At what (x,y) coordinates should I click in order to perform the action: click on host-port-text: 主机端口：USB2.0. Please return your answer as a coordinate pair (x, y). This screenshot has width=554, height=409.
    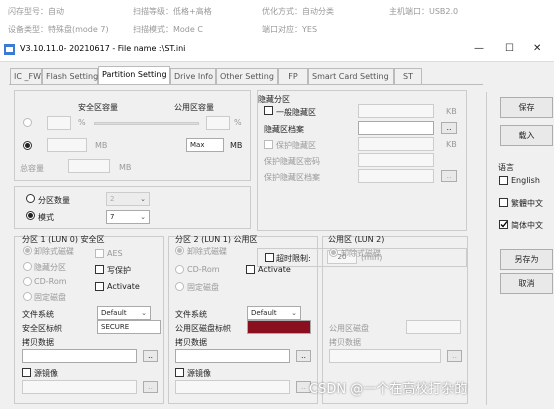
    Looking at the image, I should click on (424, 11).